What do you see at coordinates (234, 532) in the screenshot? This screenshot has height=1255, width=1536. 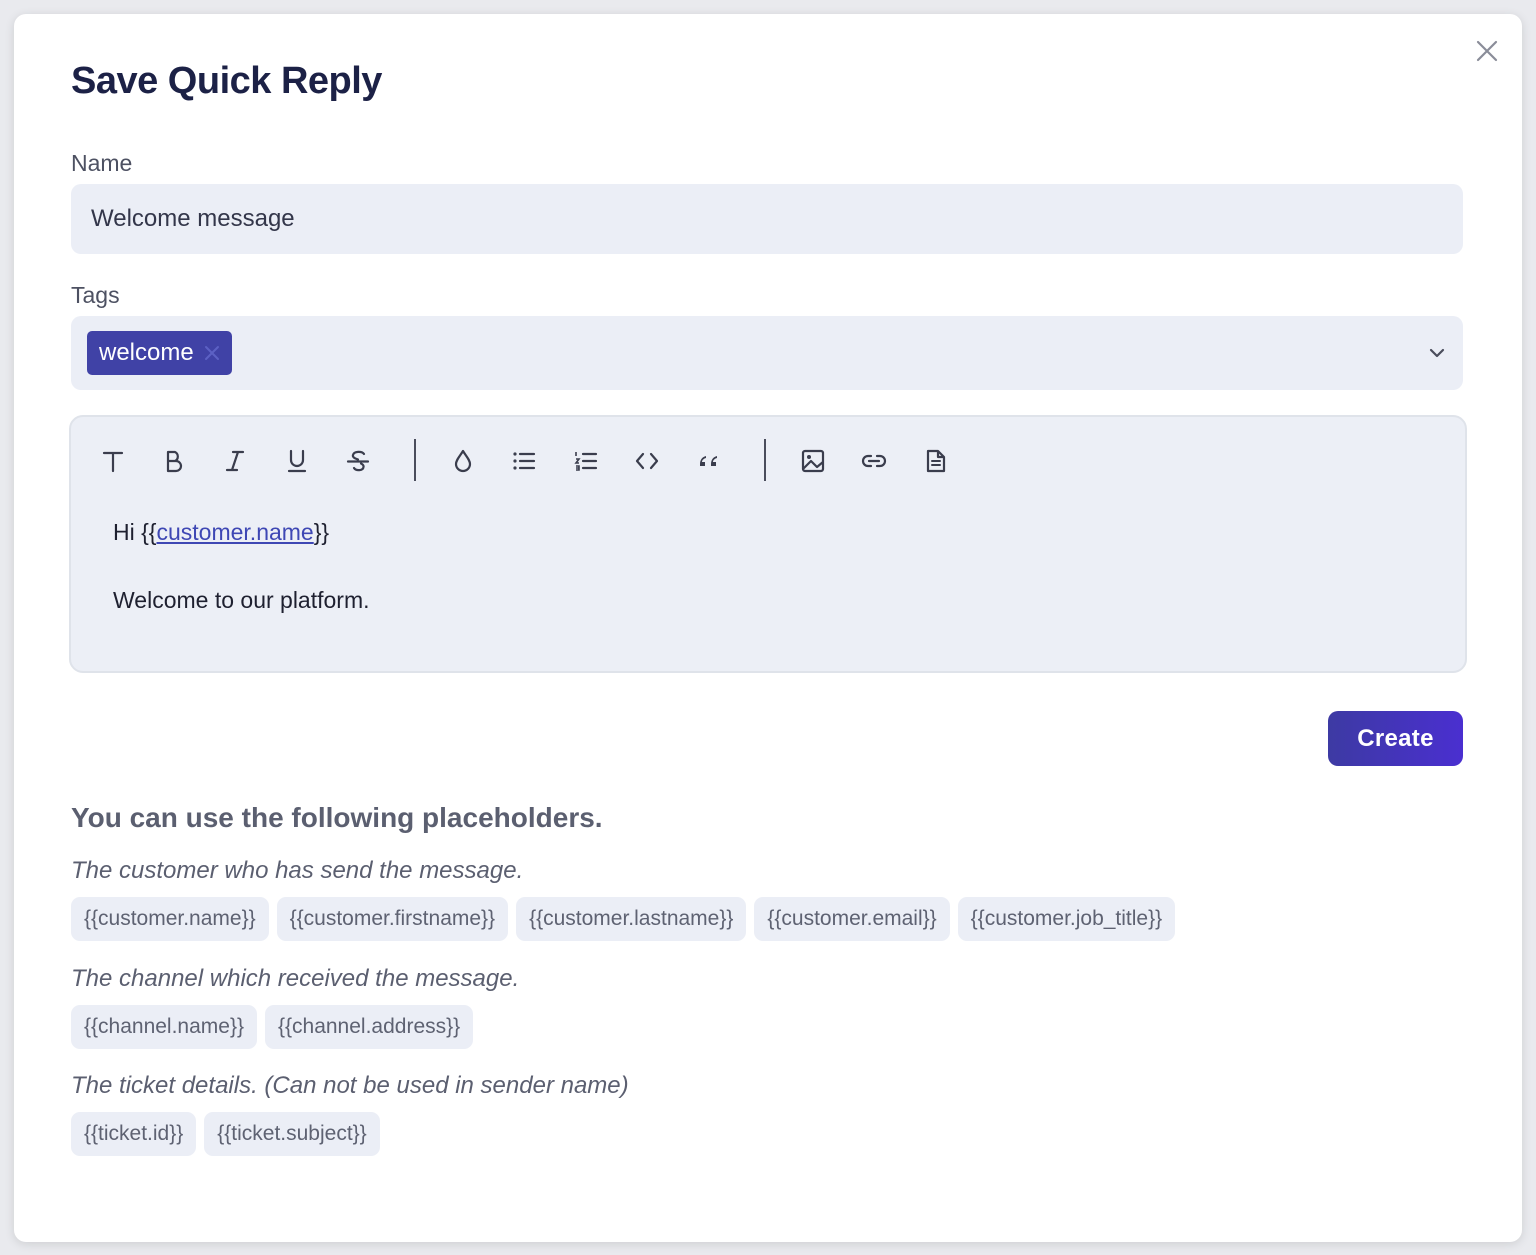 I see `placeholder-link: customer.name` at bounding box center [234, 532].